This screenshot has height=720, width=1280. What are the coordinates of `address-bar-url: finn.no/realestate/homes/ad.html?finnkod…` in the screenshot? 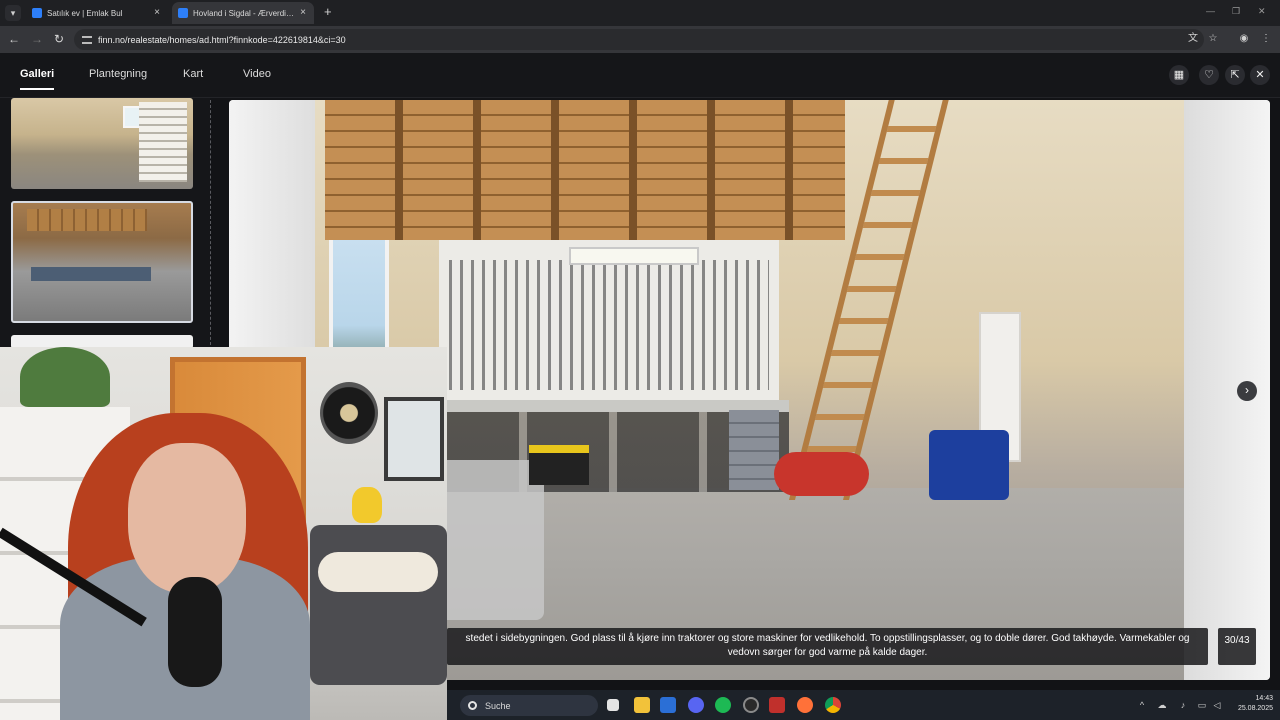 It's located at (222, 39).